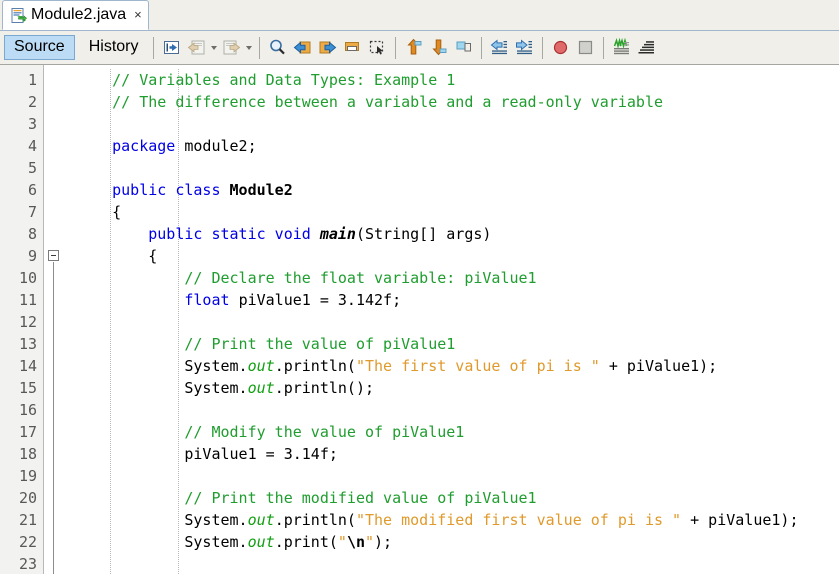 Image resolution: width=839 pixels, height=574 pixels. Describe the element at coordinates (452, 190) in the screenshot. I see `code-line: public class Module2` at that location.